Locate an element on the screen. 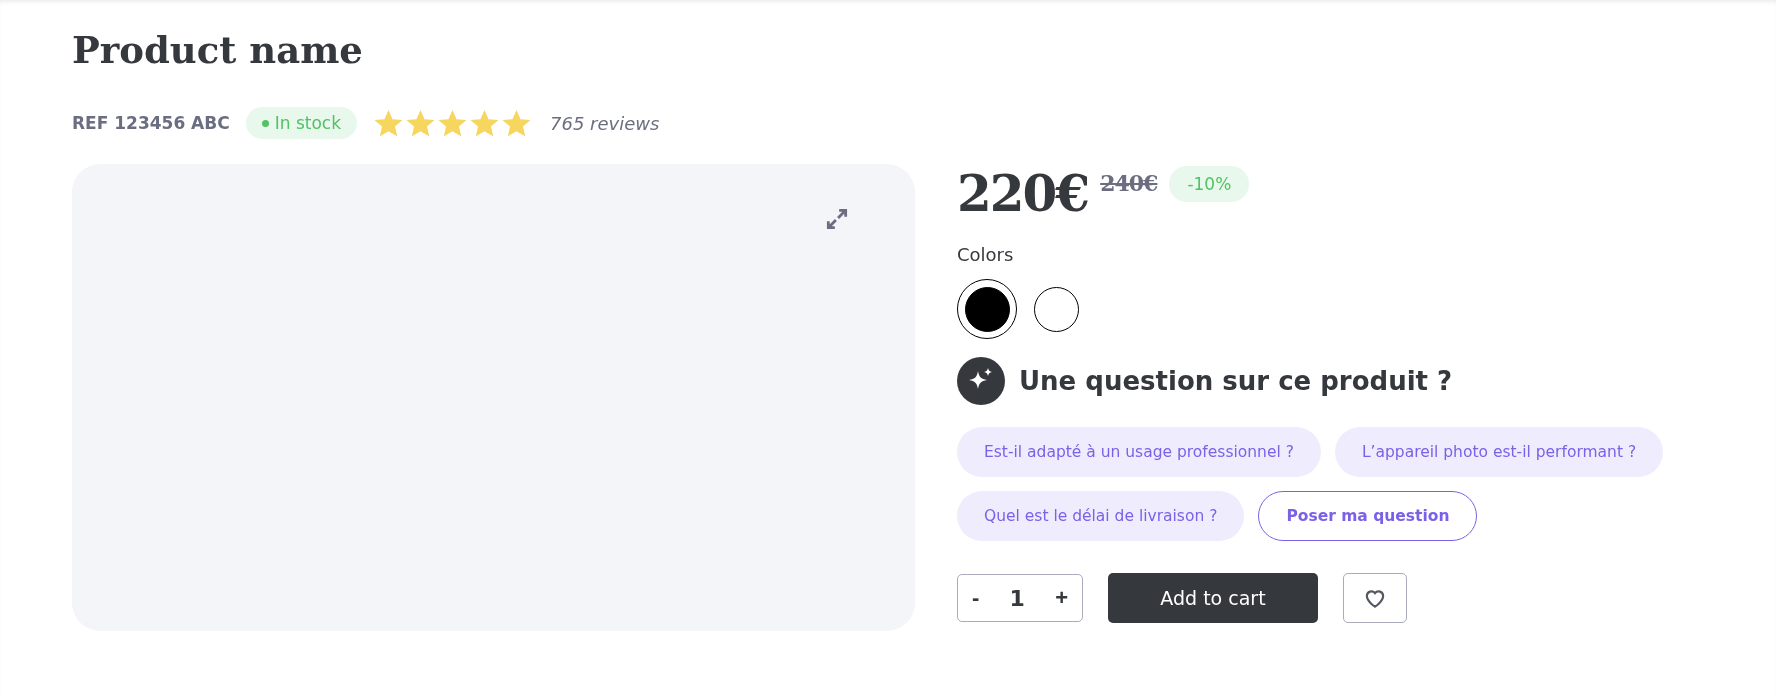 This screenshot has width=1776, height=698. question-chip: Est-il adapté à un usage professionnel ? is located at coordinates (1139, 452).